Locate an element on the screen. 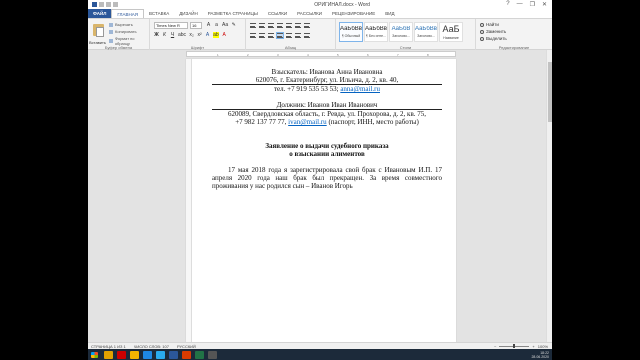 The width and height of the screenshot is (640, 360). multilevel-list-icon is located at coordinates (271, 25).